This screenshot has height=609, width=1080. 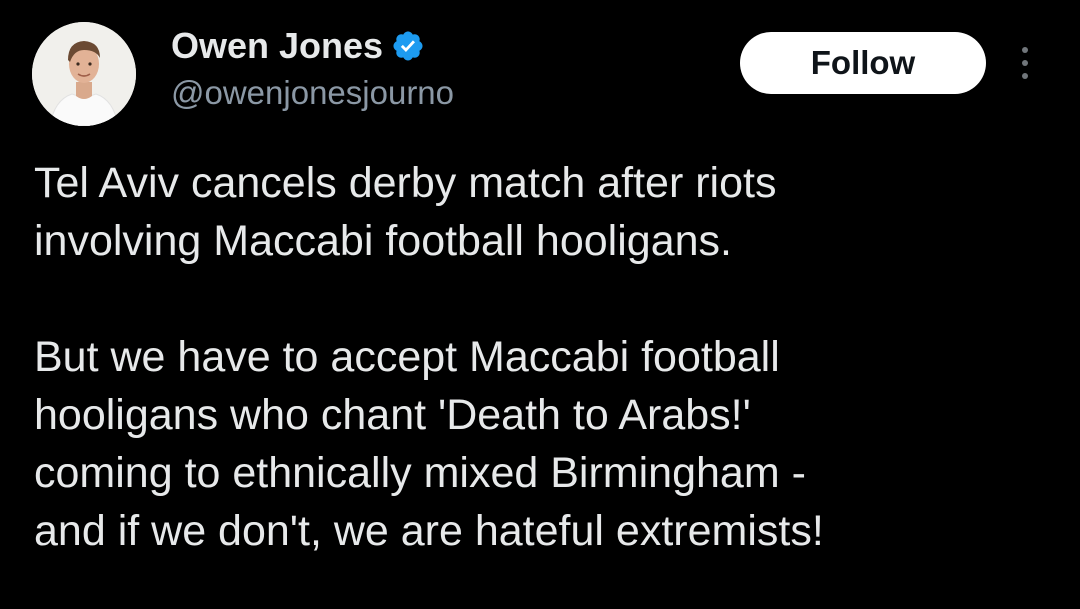 I want to click on verified-badge-icon, so click(x=408, y=46).